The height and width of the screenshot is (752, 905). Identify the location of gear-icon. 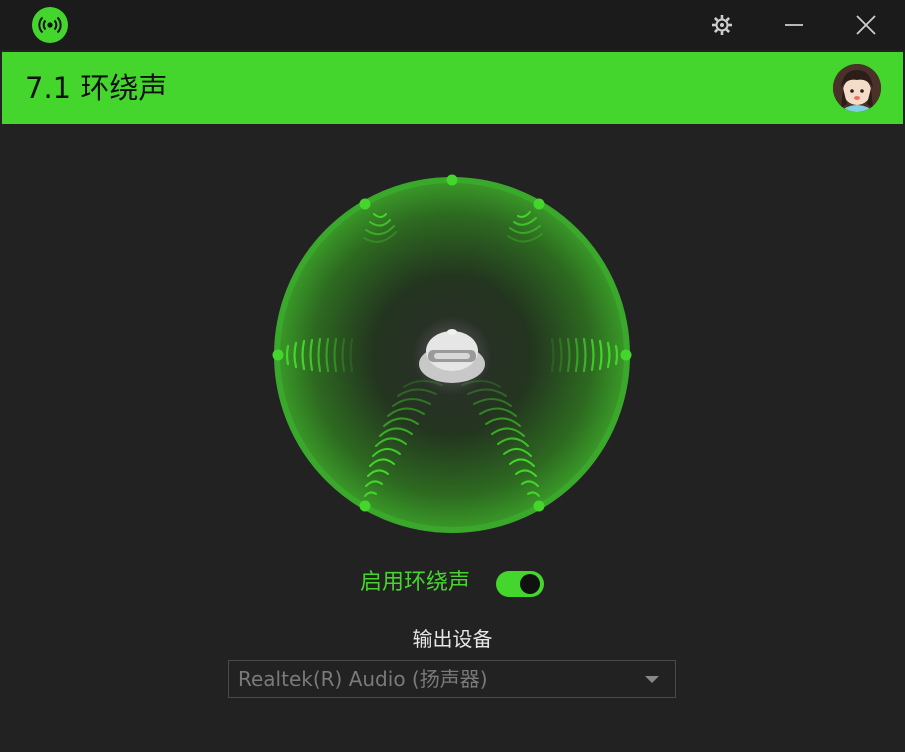
(722, 25).